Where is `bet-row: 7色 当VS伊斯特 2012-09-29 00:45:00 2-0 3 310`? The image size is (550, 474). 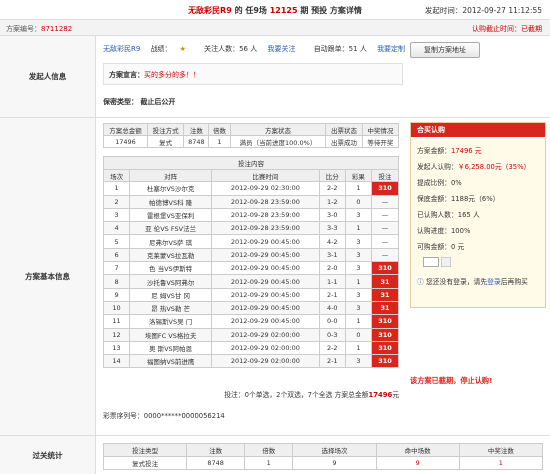
bet-row: 7色 当VS伊斯特 2012-09-29 00:45:00 2-0 3 310 is located at coordinates (251, 268).